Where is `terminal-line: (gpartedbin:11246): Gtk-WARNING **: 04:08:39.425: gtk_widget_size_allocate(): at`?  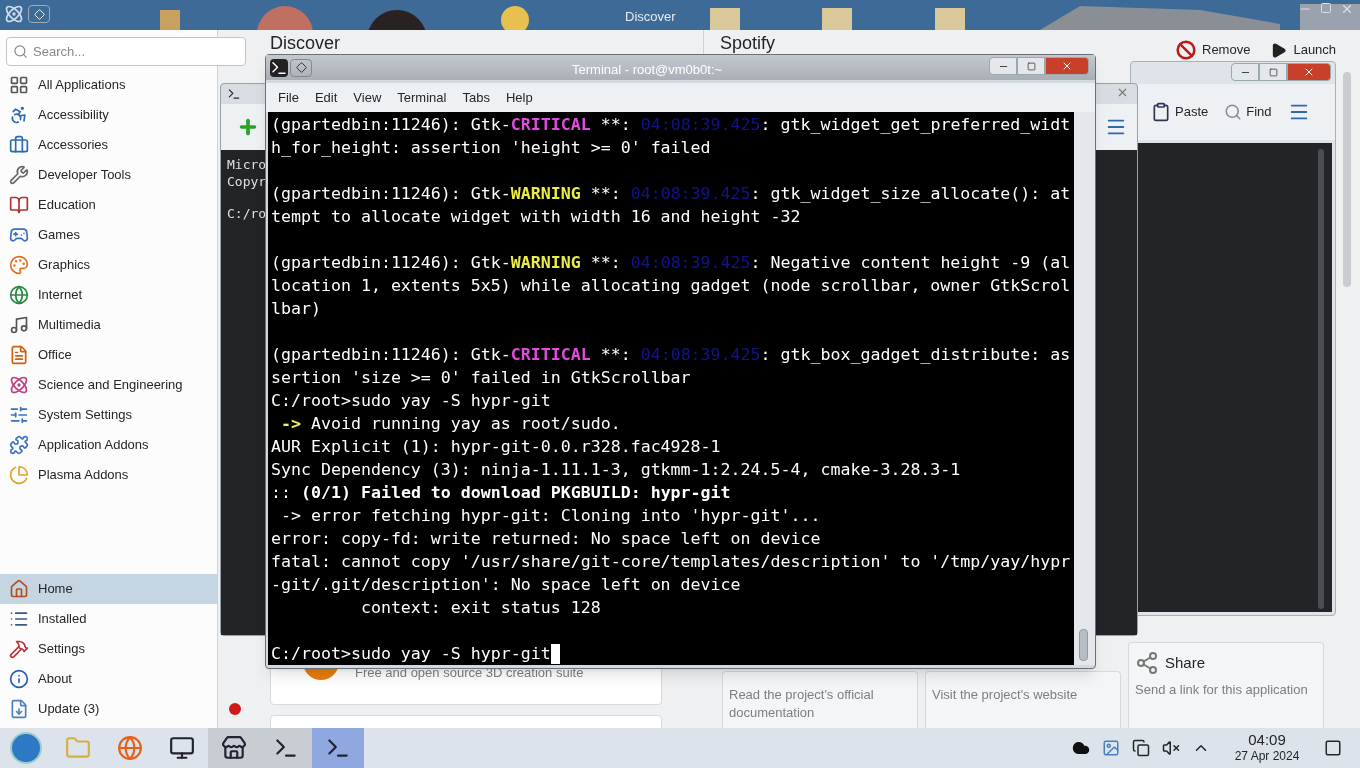
terminal-line: (gpartedbin:11246): Gtk-WARNING **: 04:08:39.425: gtk_widget_size_allocate(): at is located at coordinates (671, 194).